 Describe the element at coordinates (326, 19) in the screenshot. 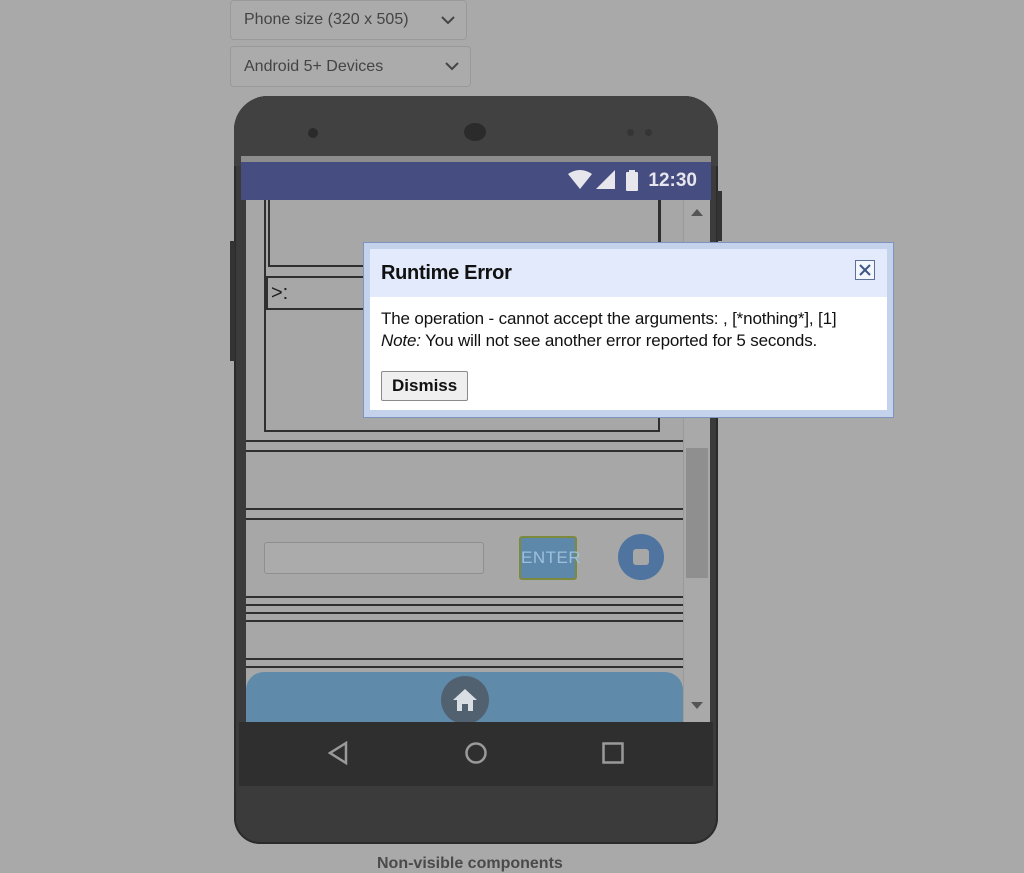

I see `phone-size-value: Phone size (320 x 505)` at that location.